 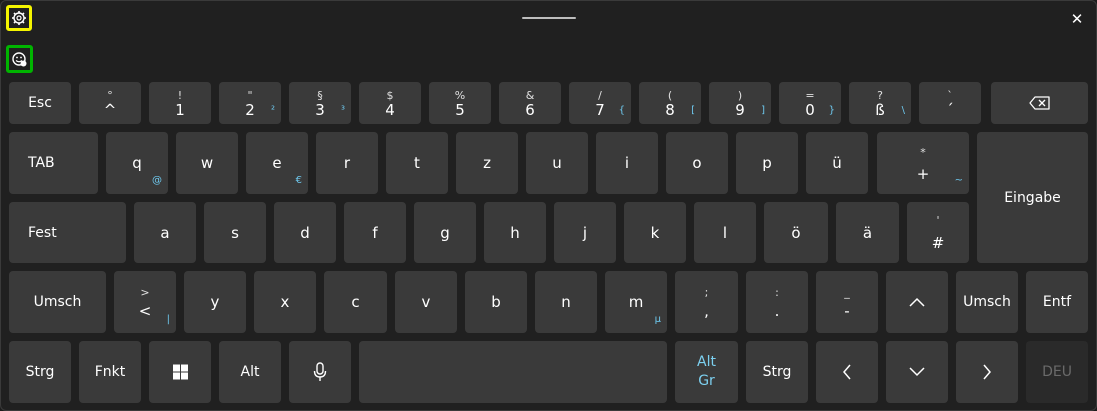 What do you see at coordinates (180, 110) in the screenshot?
I see `key-label: 1` at bounding box center [180, 110].